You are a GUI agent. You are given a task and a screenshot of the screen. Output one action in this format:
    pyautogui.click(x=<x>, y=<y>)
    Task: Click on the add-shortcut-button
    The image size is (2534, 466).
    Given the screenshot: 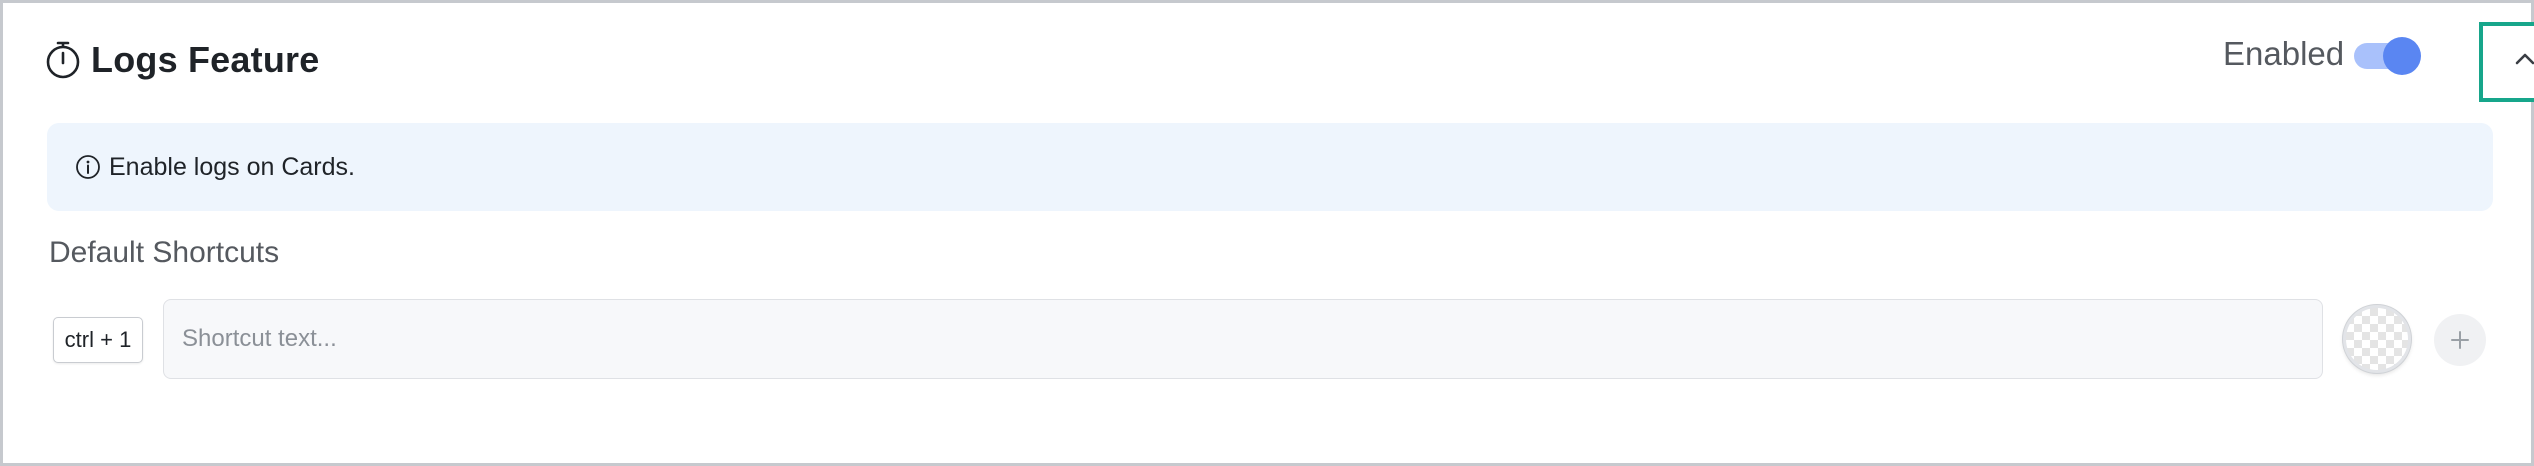 What is the action you would take?
    pyautogui.click(x=2460, y=340)
    